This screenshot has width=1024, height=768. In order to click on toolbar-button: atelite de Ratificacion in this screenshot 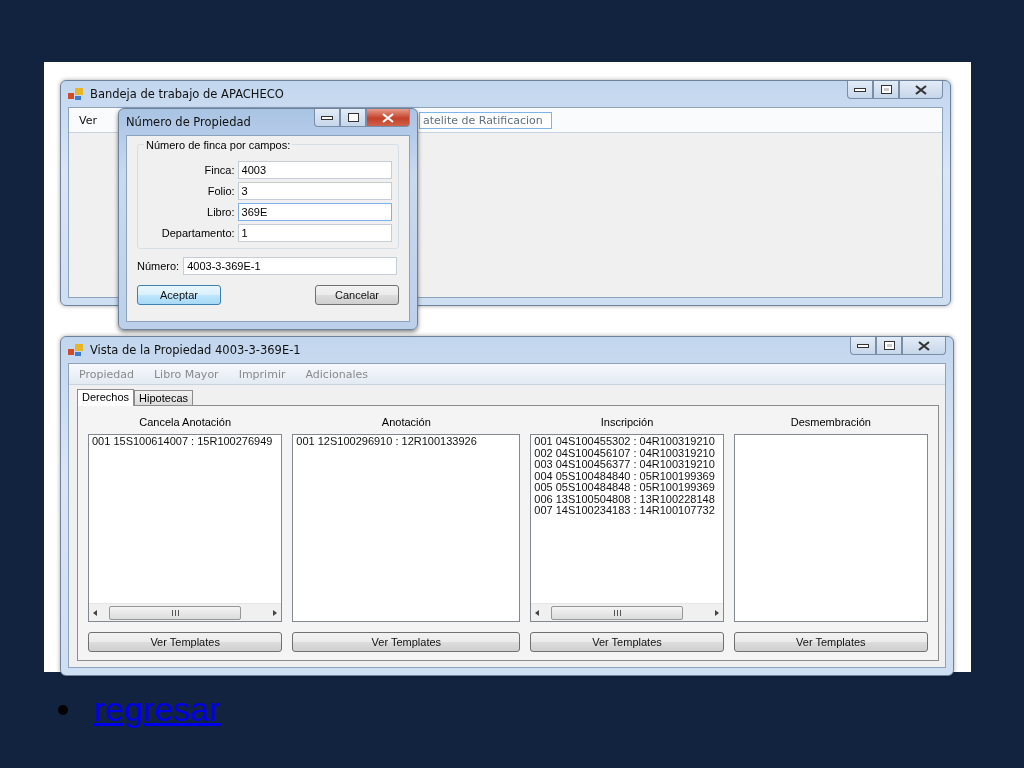, I will do `click(485, 120)`.